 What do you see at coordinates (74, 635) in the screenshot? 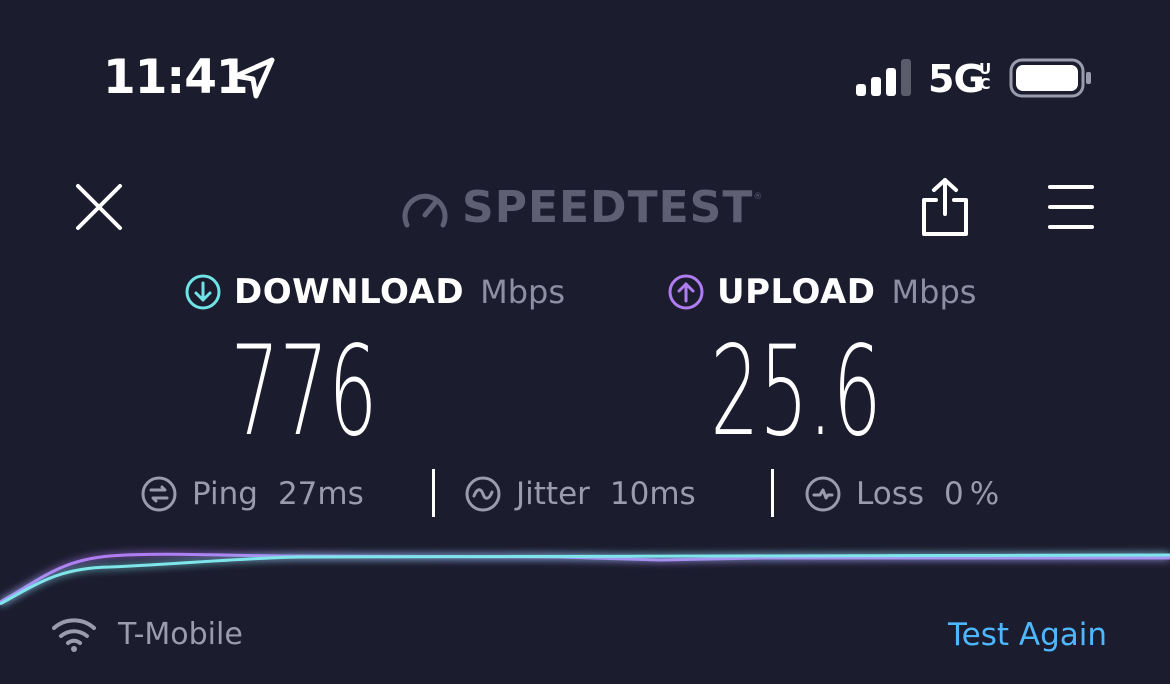
I see `wifi-icon` at bounding box center [74, 635].